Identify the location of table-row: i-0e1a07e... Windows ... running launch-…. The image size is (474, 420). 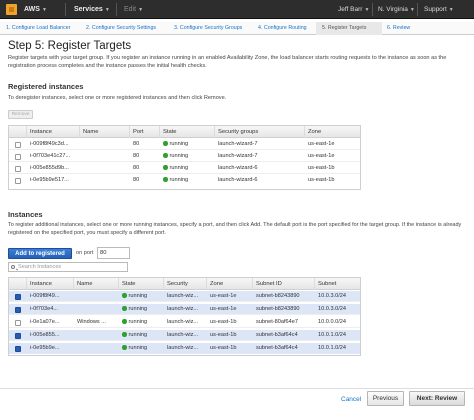
(184, 322).